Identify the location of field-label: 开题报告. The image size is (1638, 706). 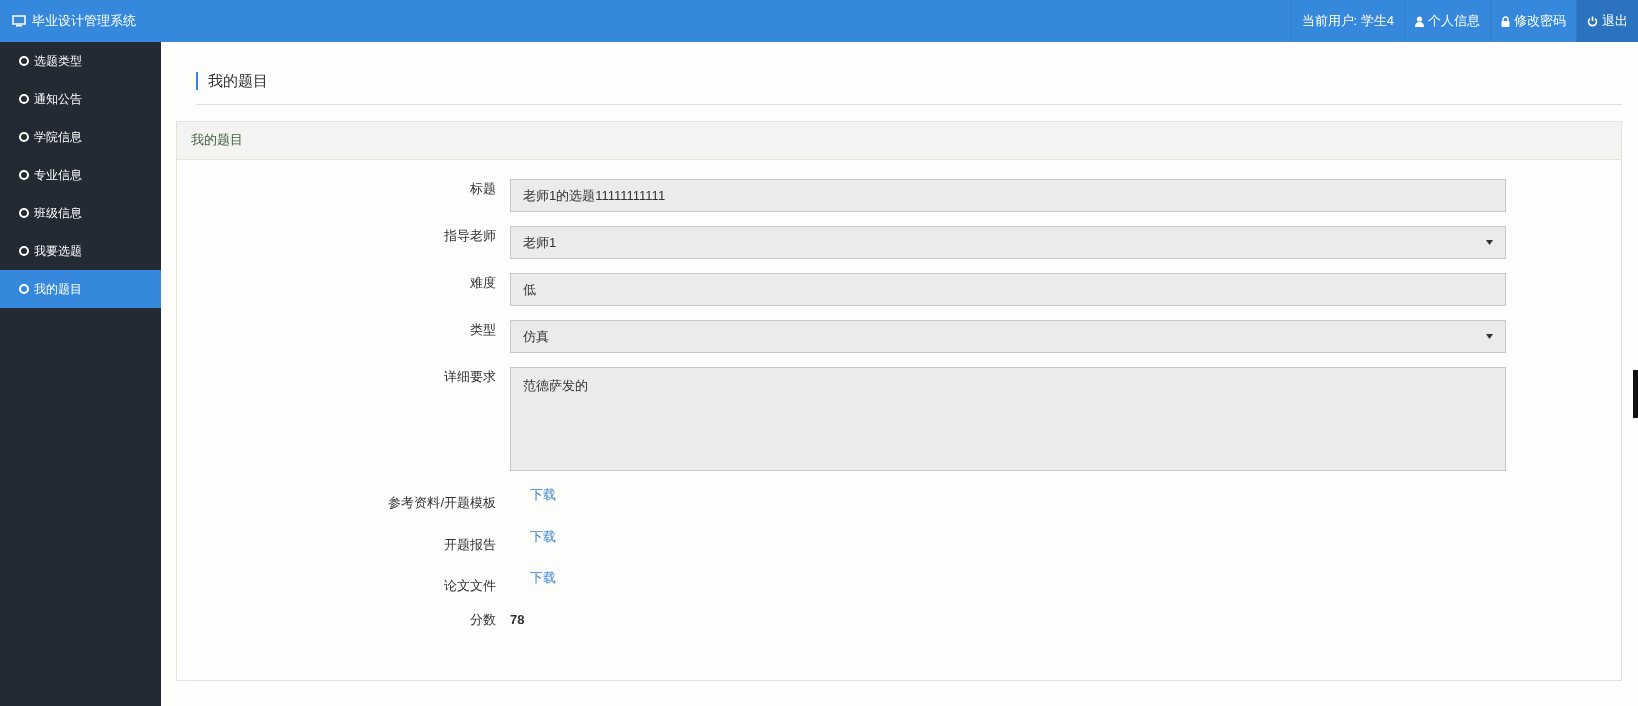
(470, 544).